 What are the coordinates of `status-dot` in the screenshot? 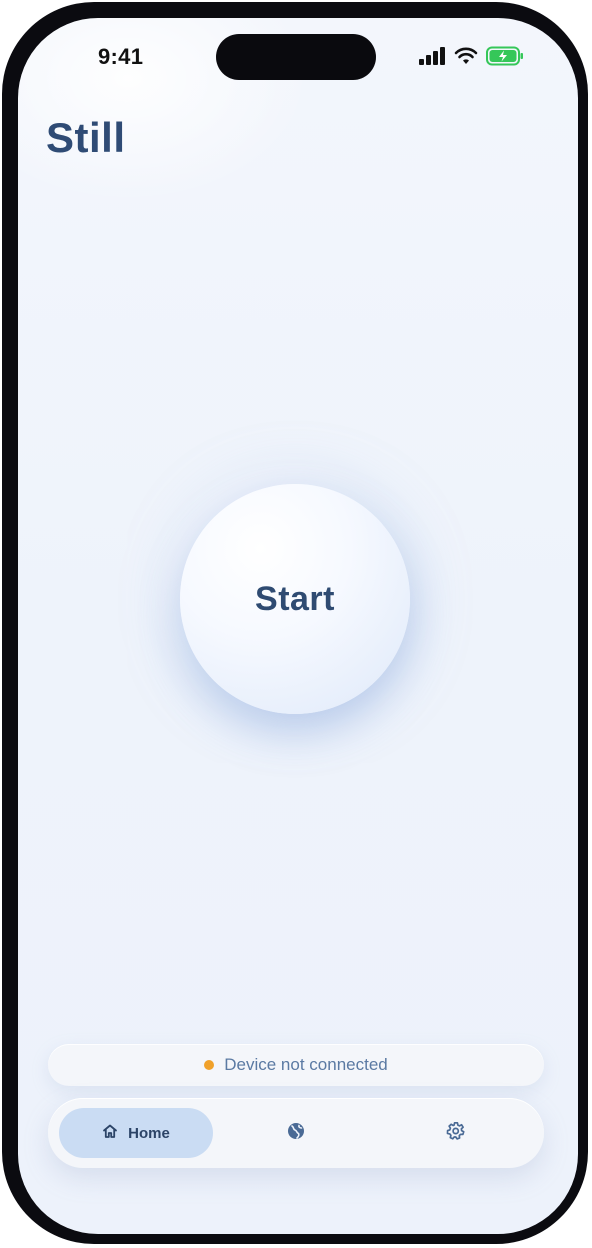 It's located at (209, 1065).